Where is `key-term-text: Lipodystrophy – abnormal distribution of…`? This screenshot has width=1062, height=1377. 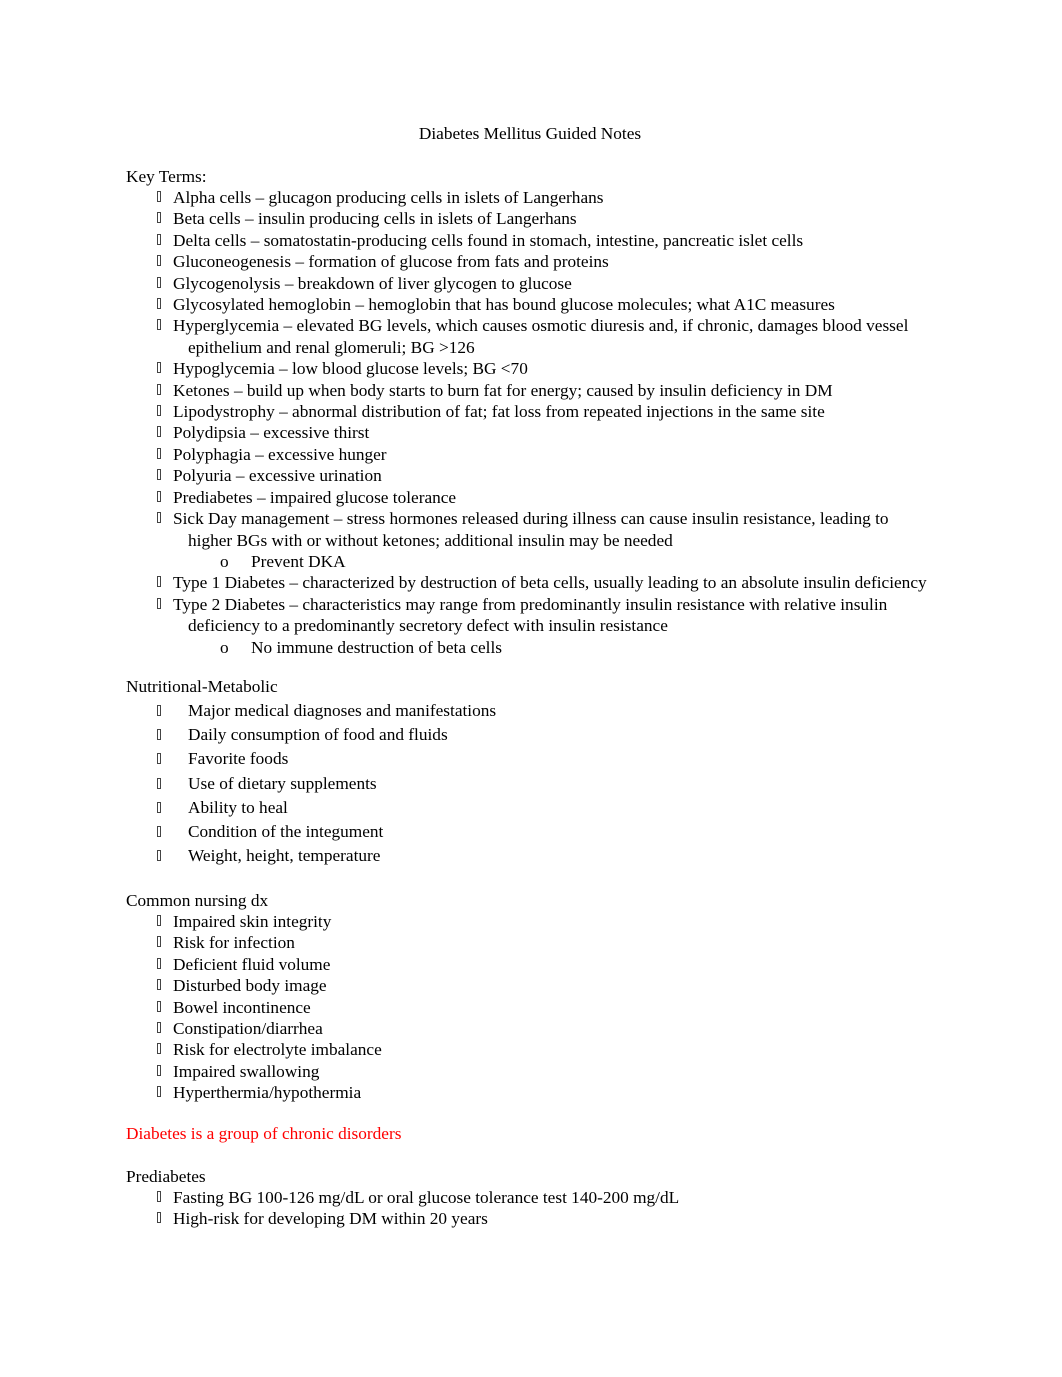
key-term-text: Lipodystrophy – abnormal distribution of… is located at coordinates (499, 412).